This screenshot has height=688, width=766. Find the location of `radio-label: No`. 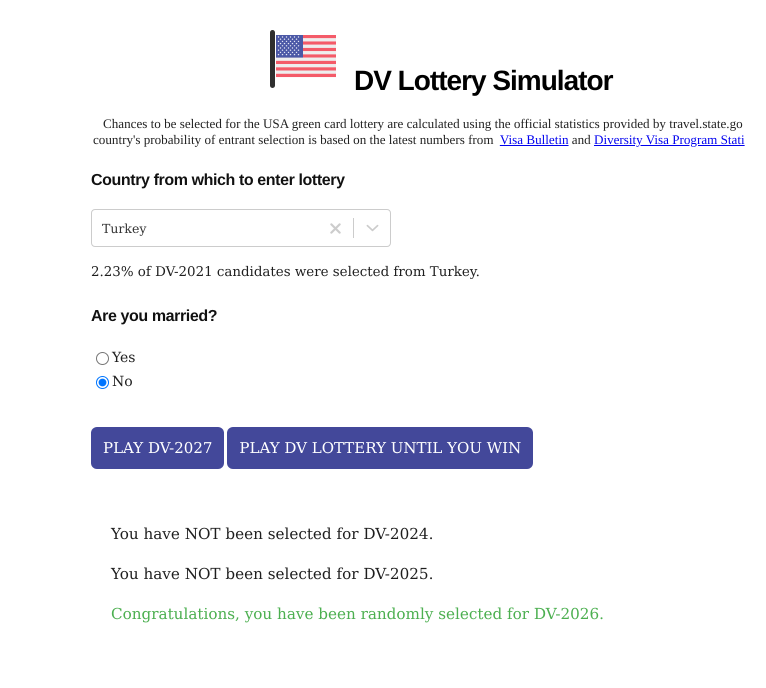

radio-label: No is located at coordinates (122, 382).